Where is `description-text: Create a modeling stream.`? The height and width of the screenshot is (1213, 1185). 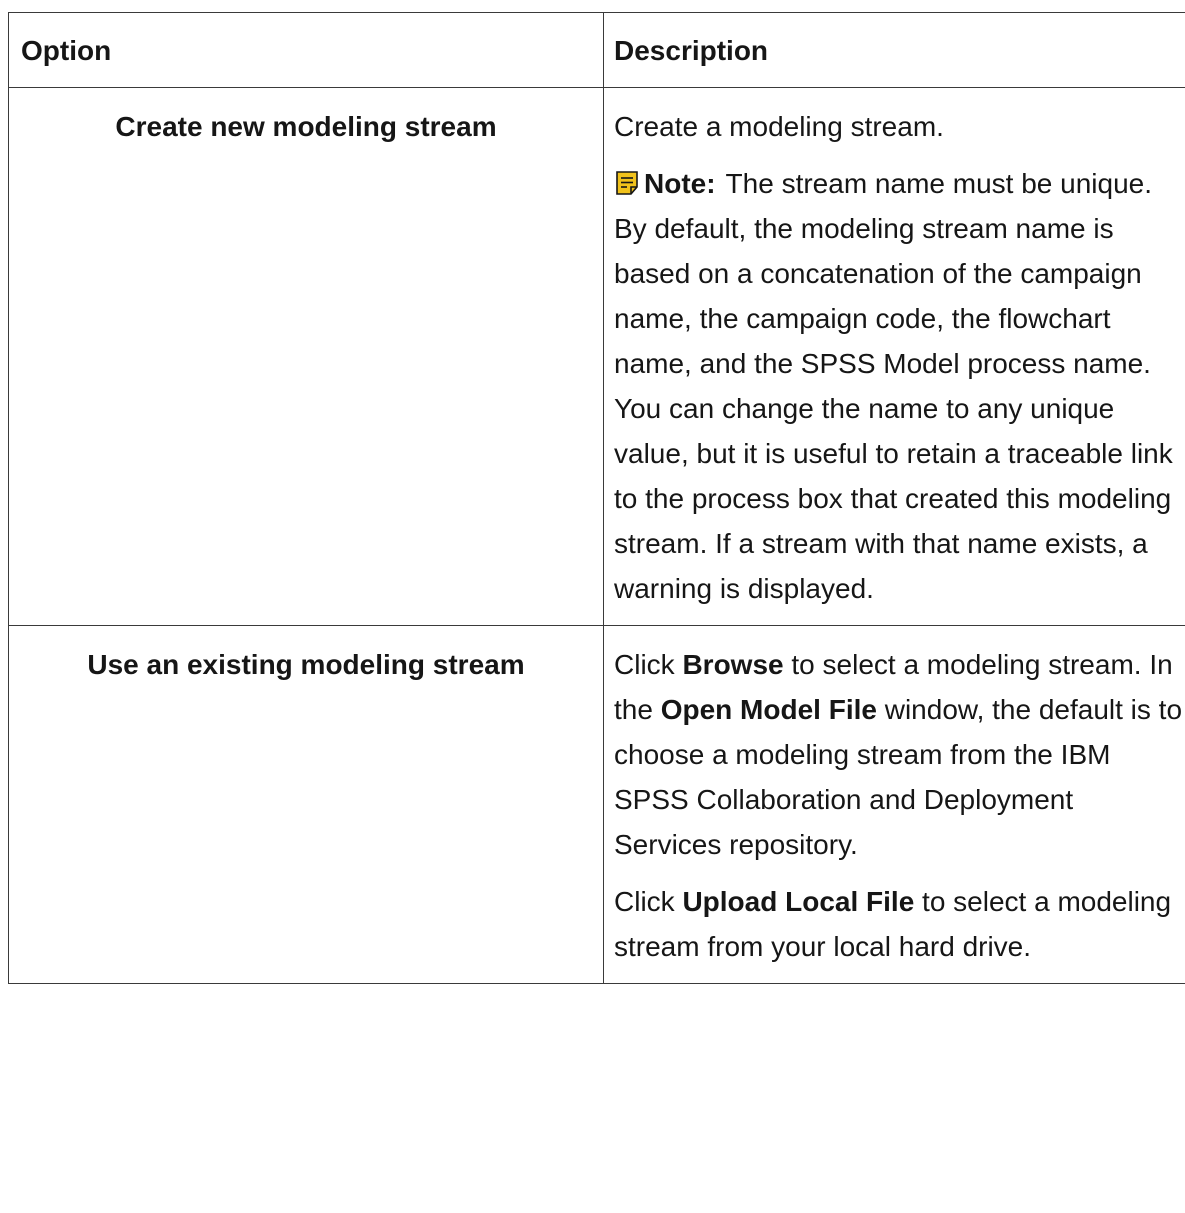
description-text: Create a modeling stream. is located at coordinates (779, 126).